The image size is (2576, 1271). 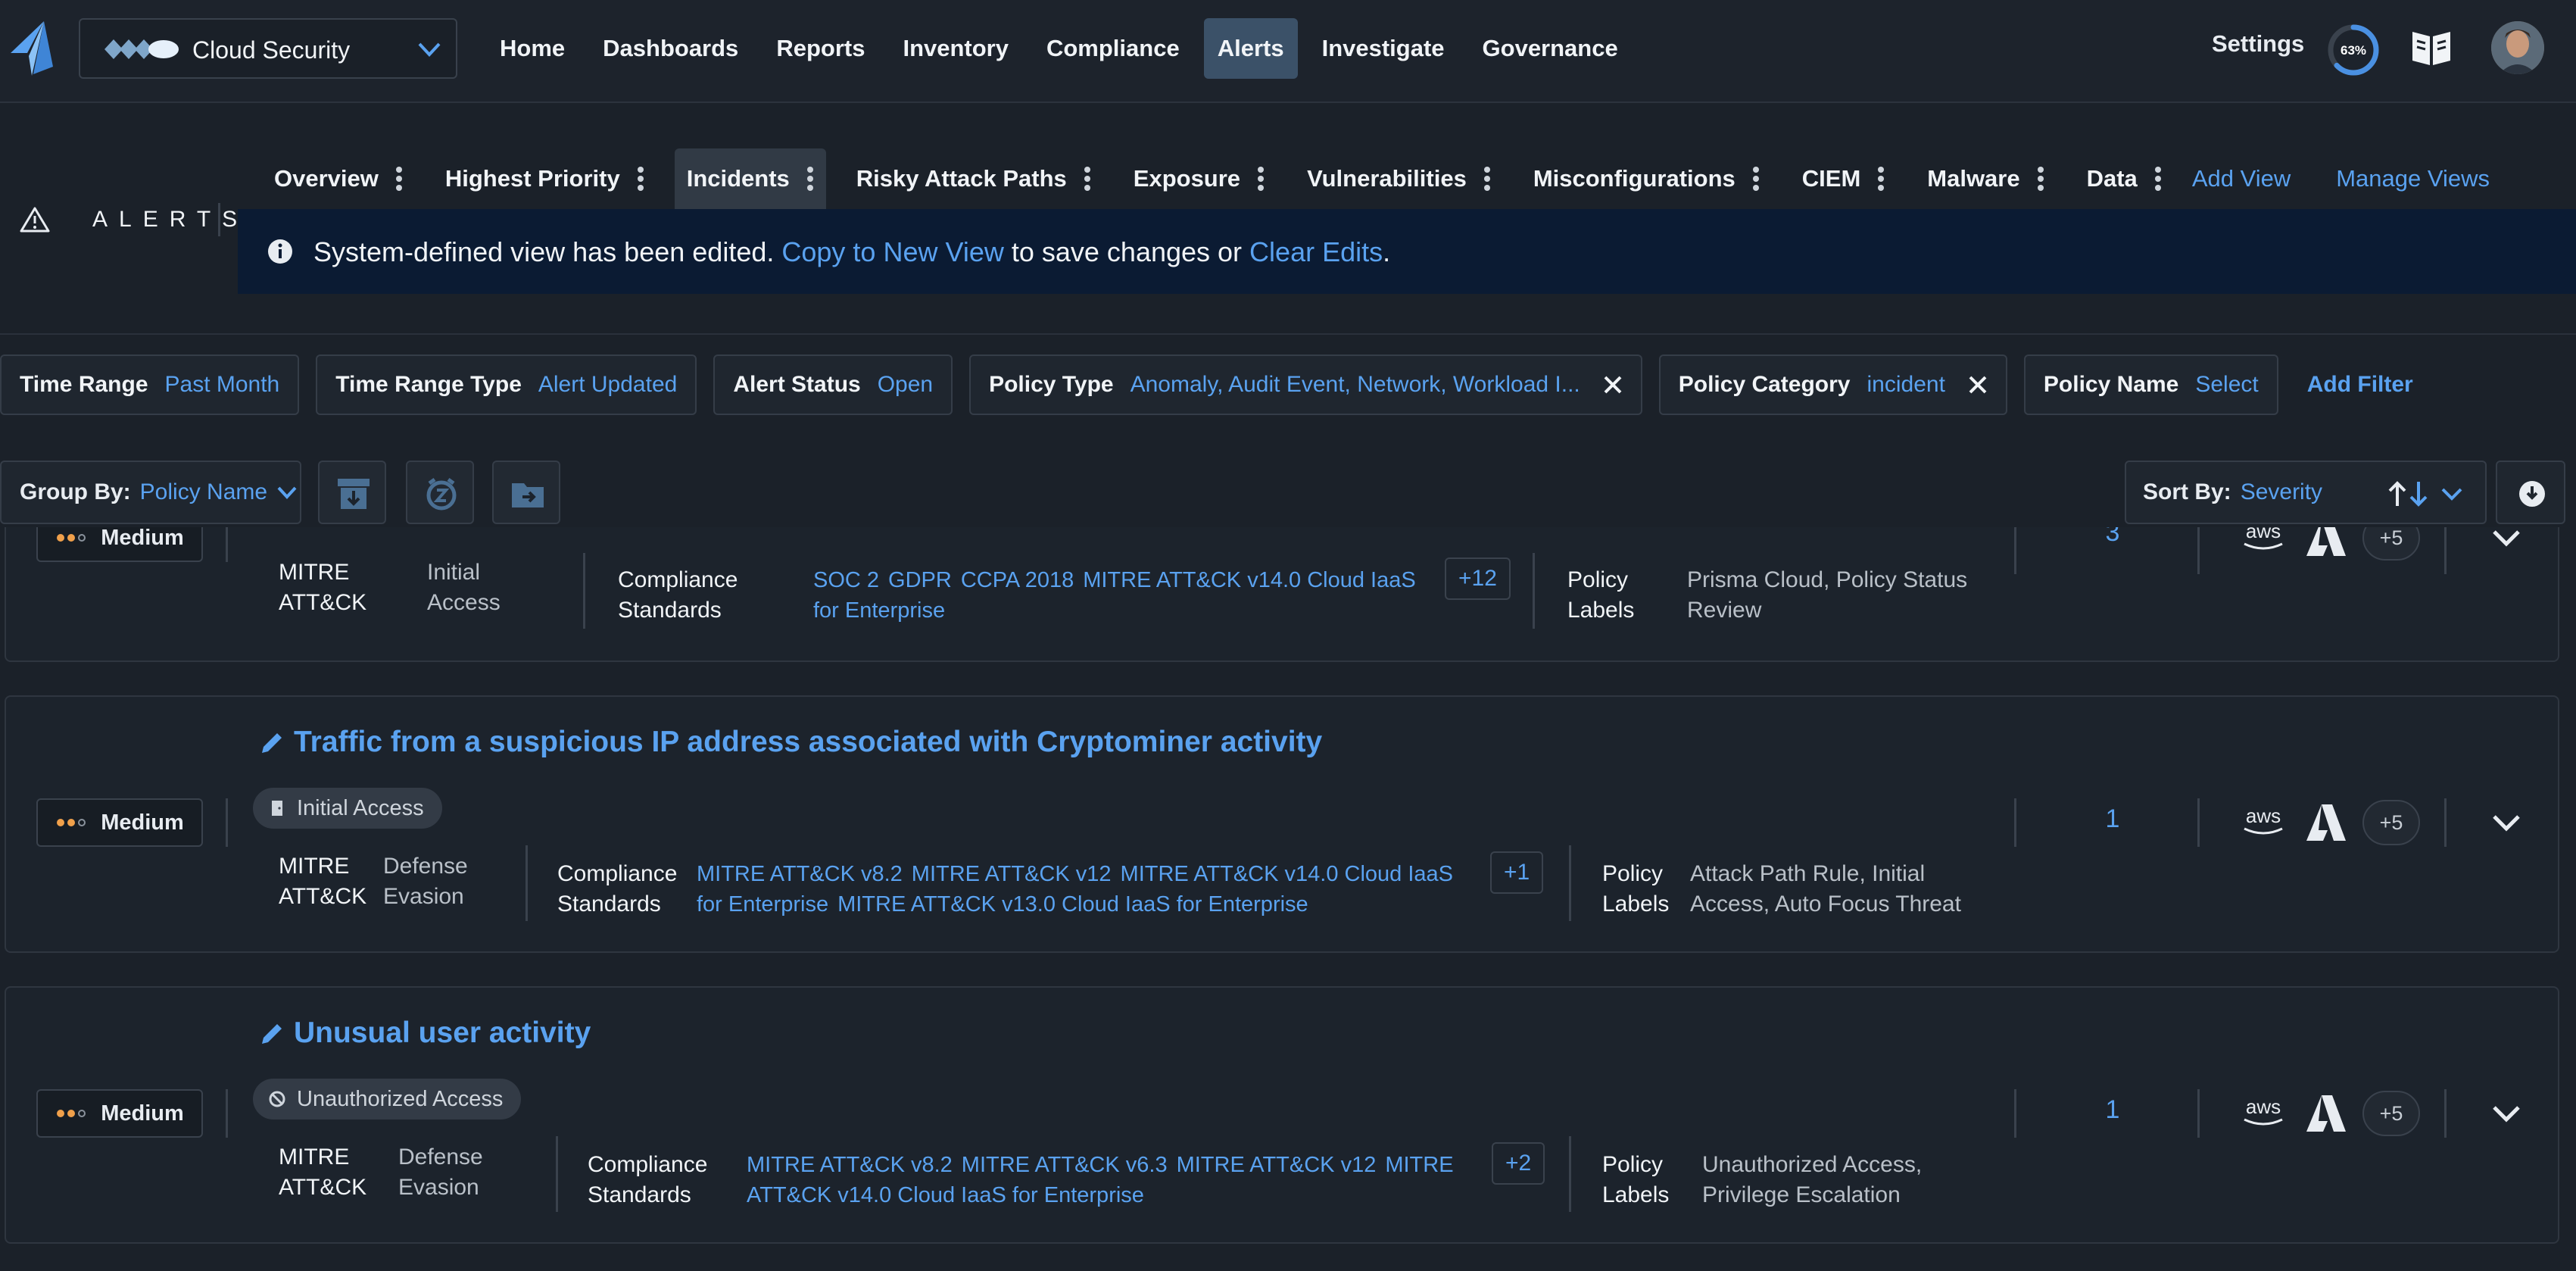 I want to click on more-standards-badge: +12, so click(x=1478, y=578).